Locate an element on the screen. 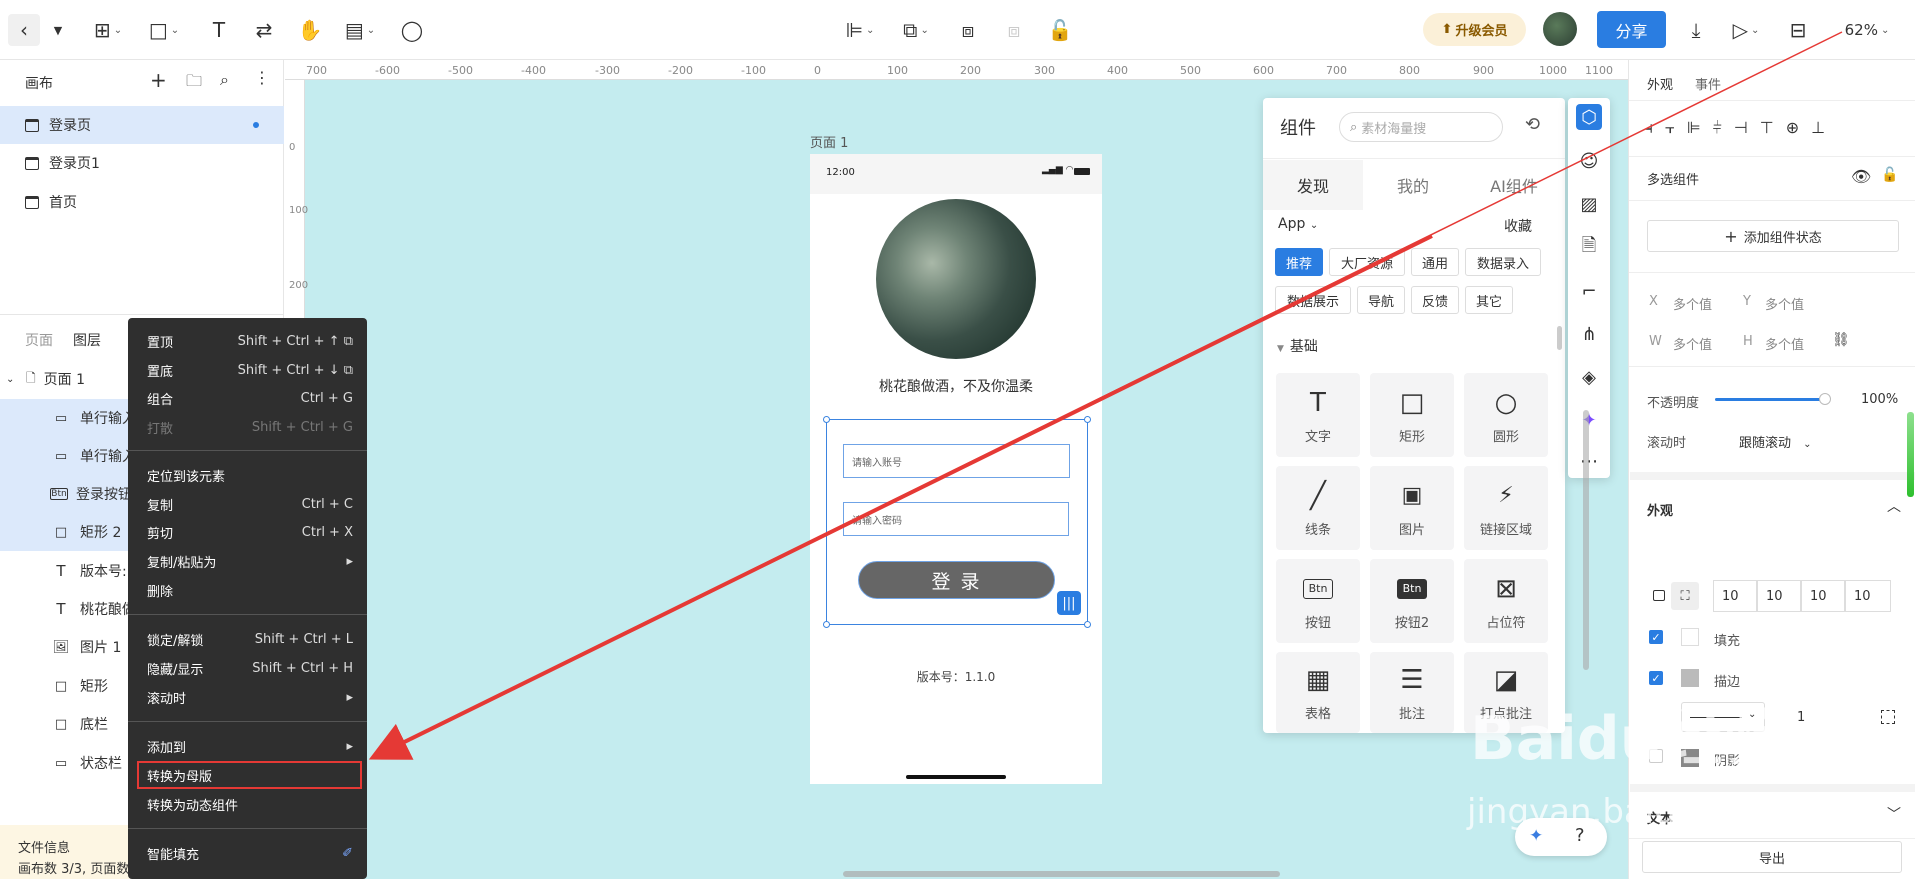 This screenshot has height=879, width=1915. menu-item-hide: 隐藏/显示 Shift + Ctrl + H is located at coordinates (247, 668).